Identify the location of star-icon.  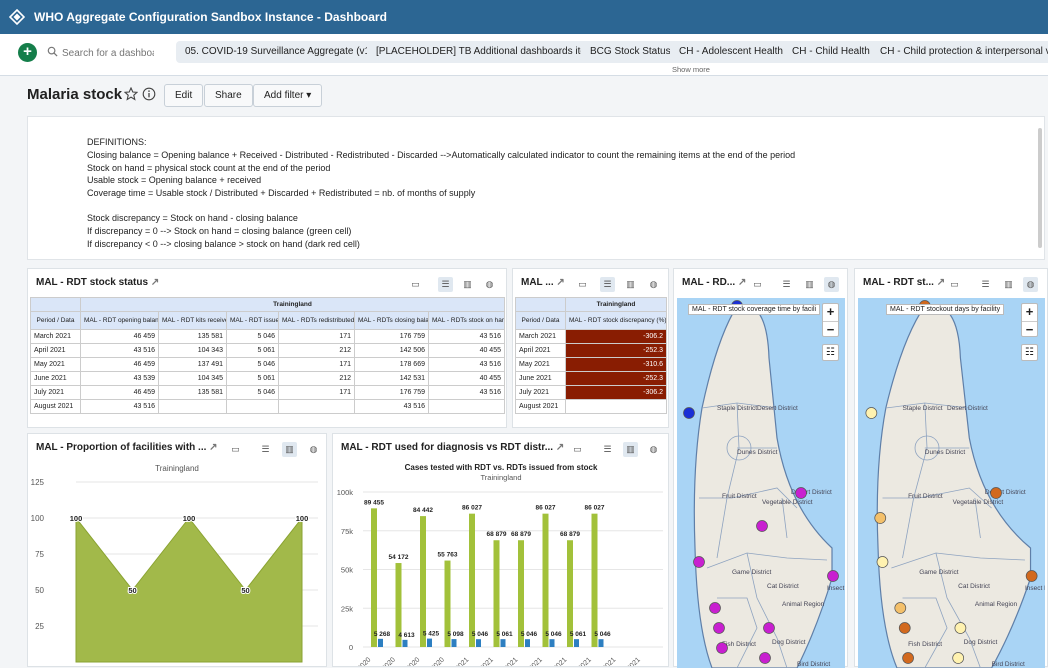
(131, 95).